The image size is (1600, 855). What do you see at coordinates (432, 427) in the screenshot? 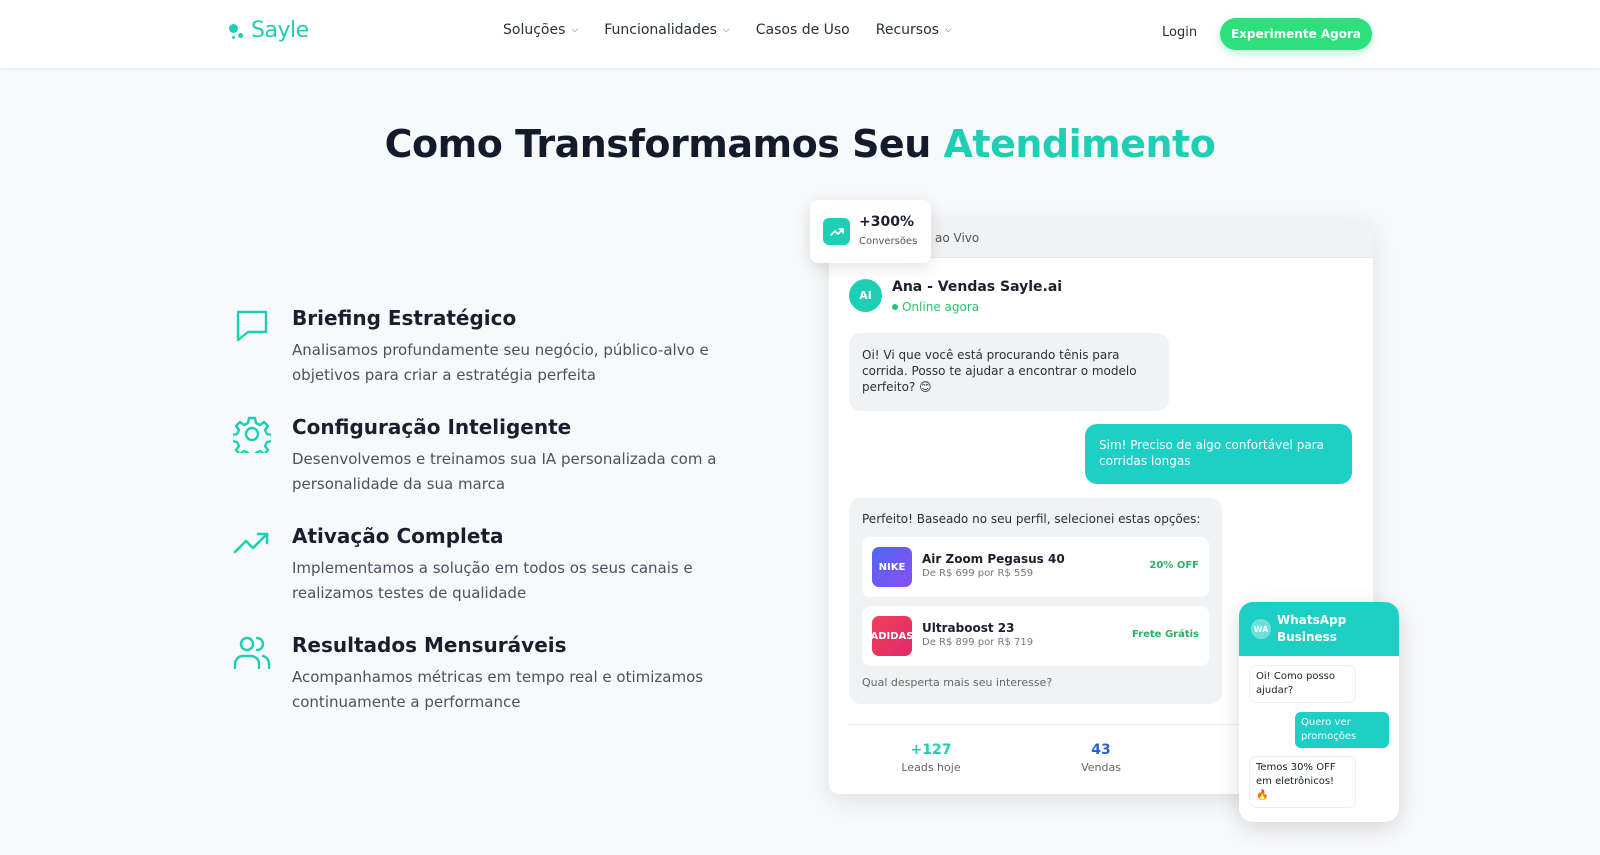
I see `step-title: Configuração Inteligente` at bounding box center [432, 427].